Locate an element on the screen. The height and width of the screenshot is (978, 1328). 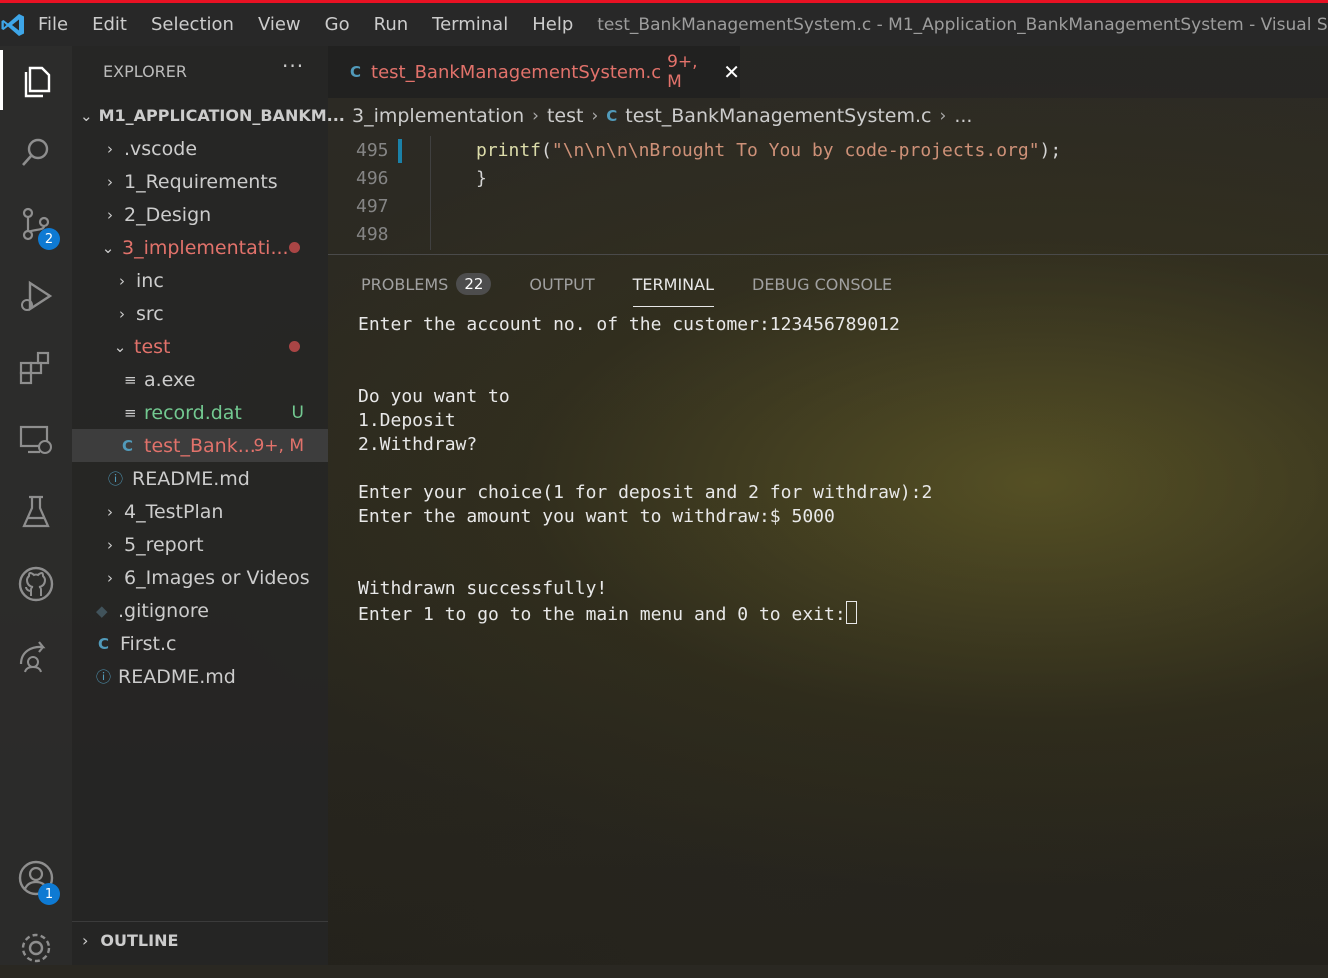
binary-file-icon: ≡ is located at coordinates (130, 379).